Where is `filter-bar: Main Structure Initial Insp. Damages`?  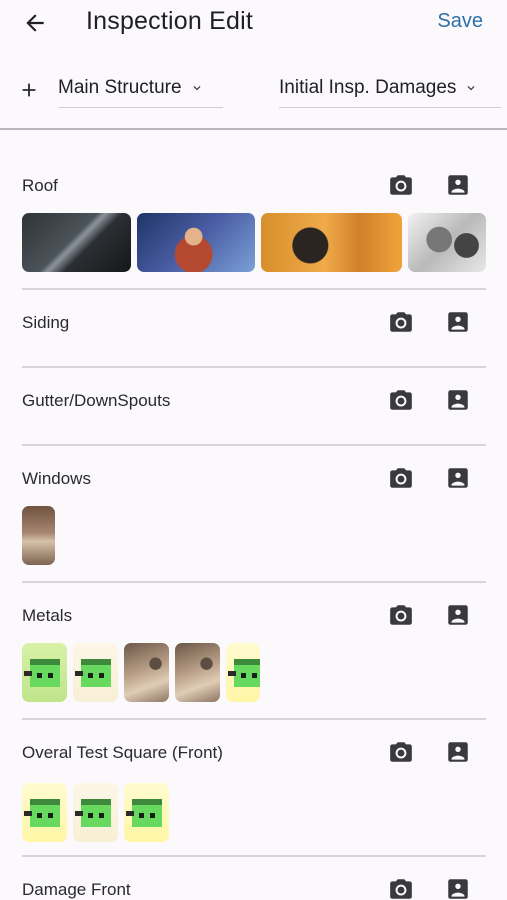 filter-bar: Main Structure Initial Insp. Damages is located at coordinates (253, 90).